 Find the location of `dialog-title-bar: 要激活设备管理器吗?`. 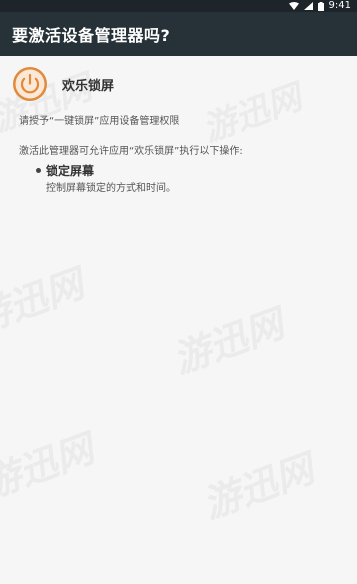

dialog-title-bar: 要激活设备管理器吗? is located at coordinates (178, 34).